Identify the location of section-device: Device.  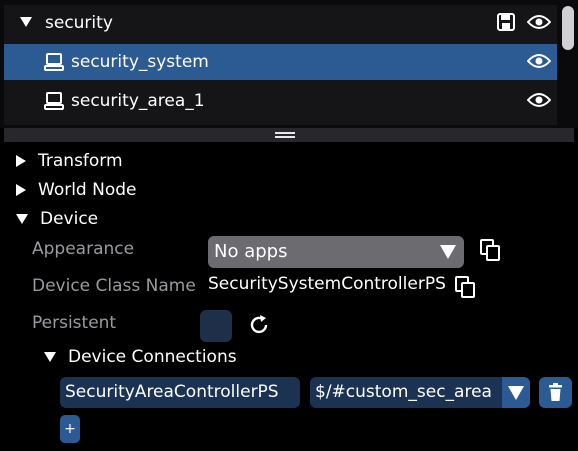
(57, 219).